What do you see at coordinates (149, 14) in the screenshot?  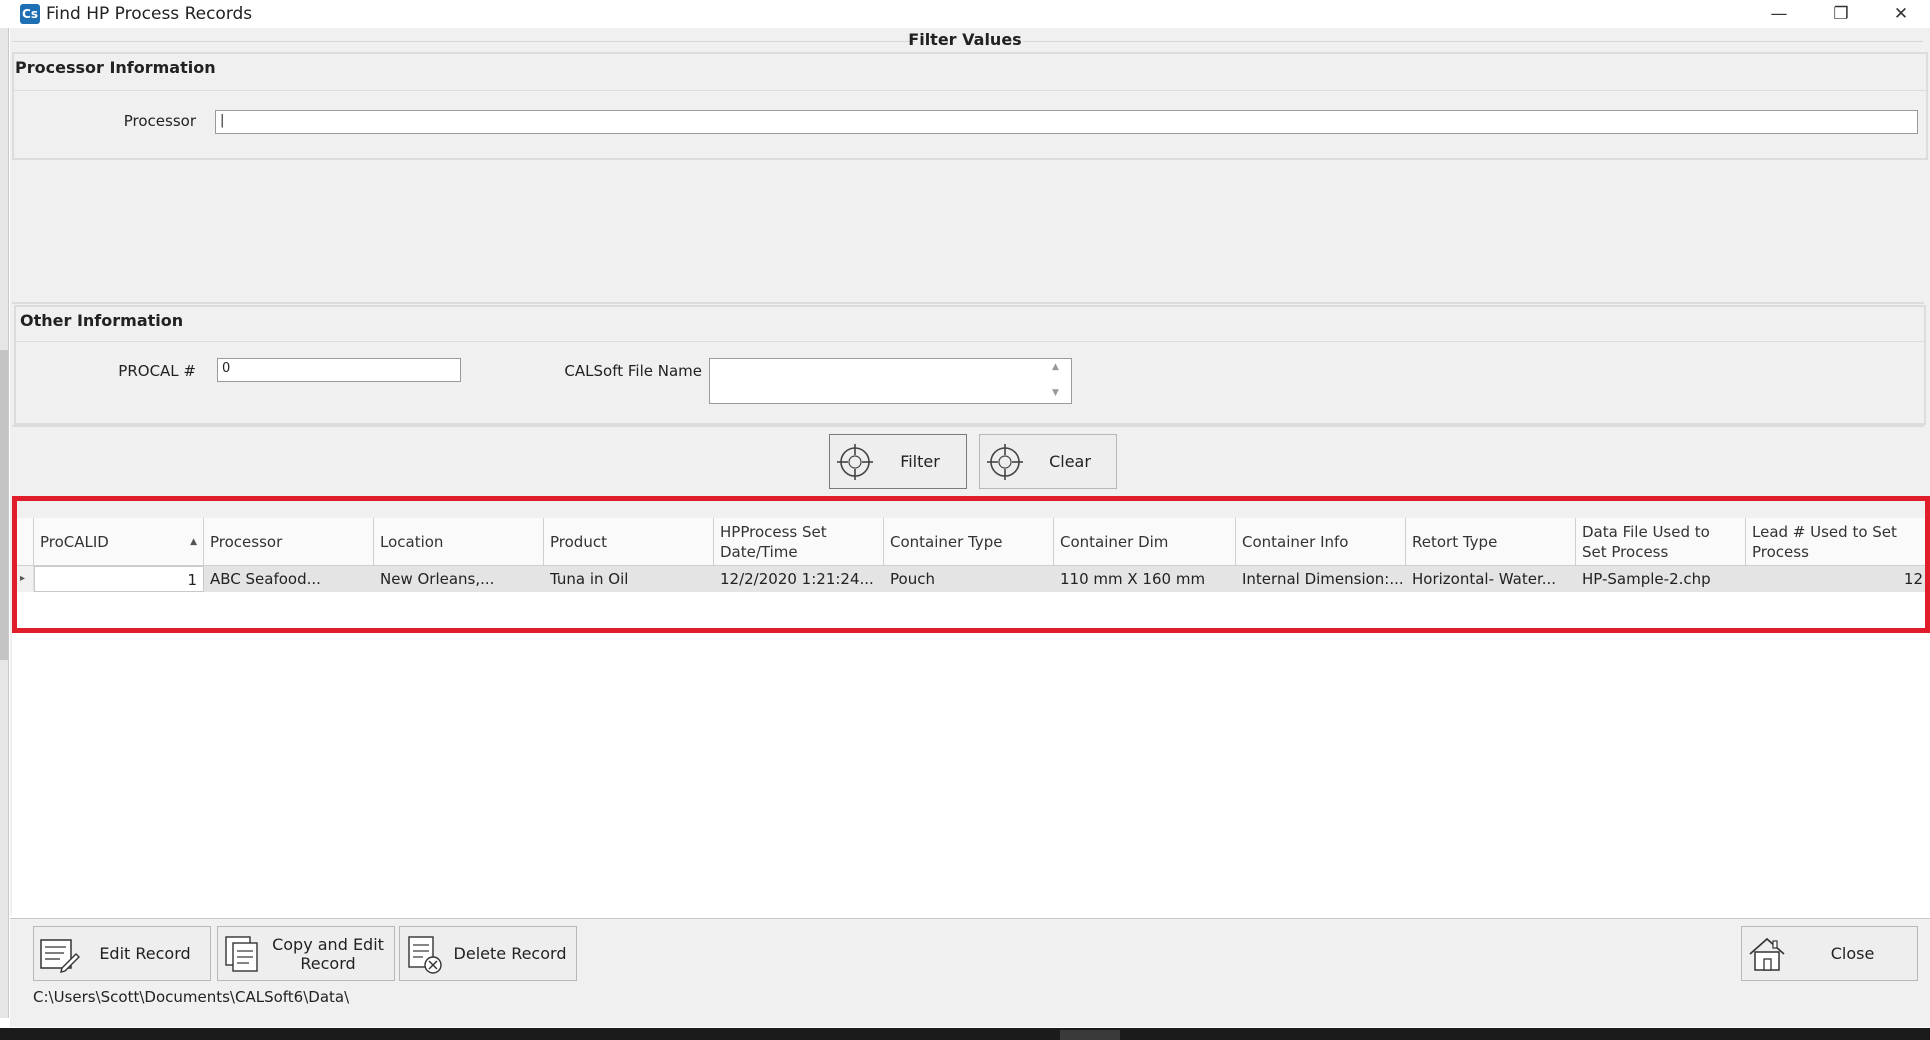 I see `window-title: Find HP Process Records` at bounding box center [149, 14].